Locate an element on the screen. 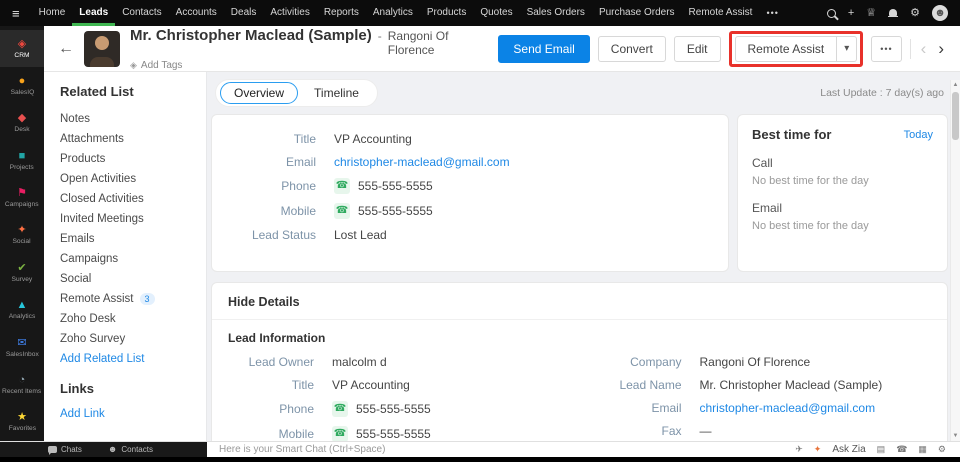  contacts-label: Contacts is located at coordinates (137, 449).